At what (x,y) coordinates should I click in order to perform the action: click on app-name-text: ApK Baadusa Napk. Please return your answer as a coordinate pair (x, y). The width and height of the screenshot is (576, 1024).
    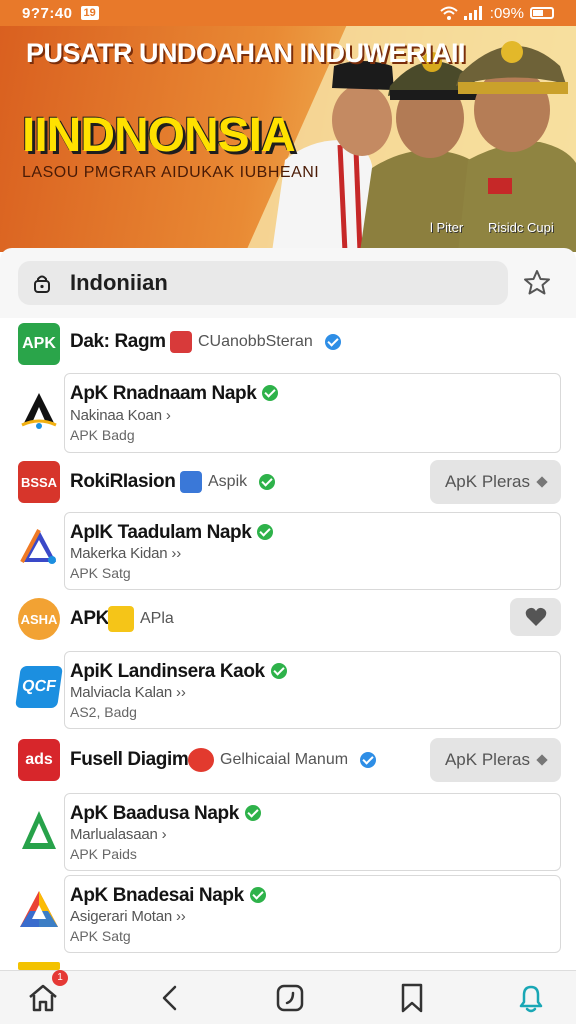
    Looking at the image, I should click on (154, 813).